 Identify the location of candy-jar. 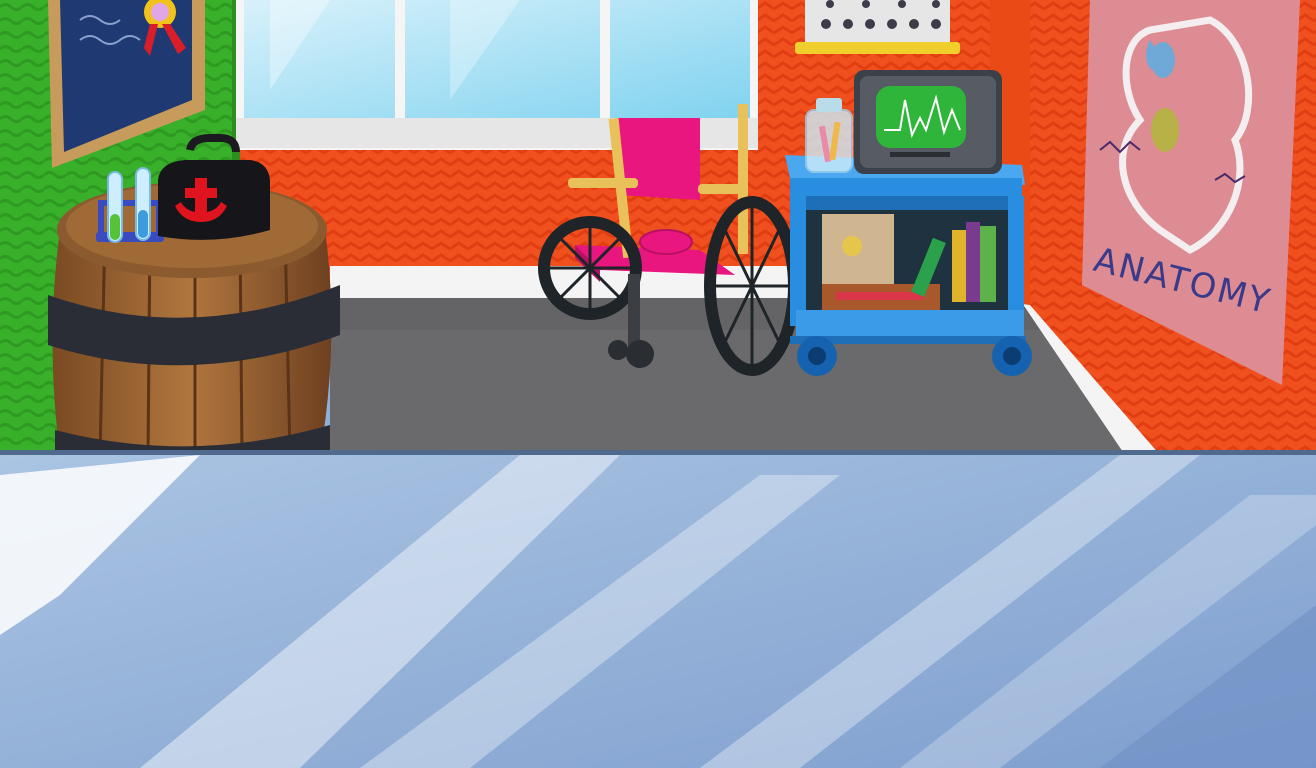
(829, 135).